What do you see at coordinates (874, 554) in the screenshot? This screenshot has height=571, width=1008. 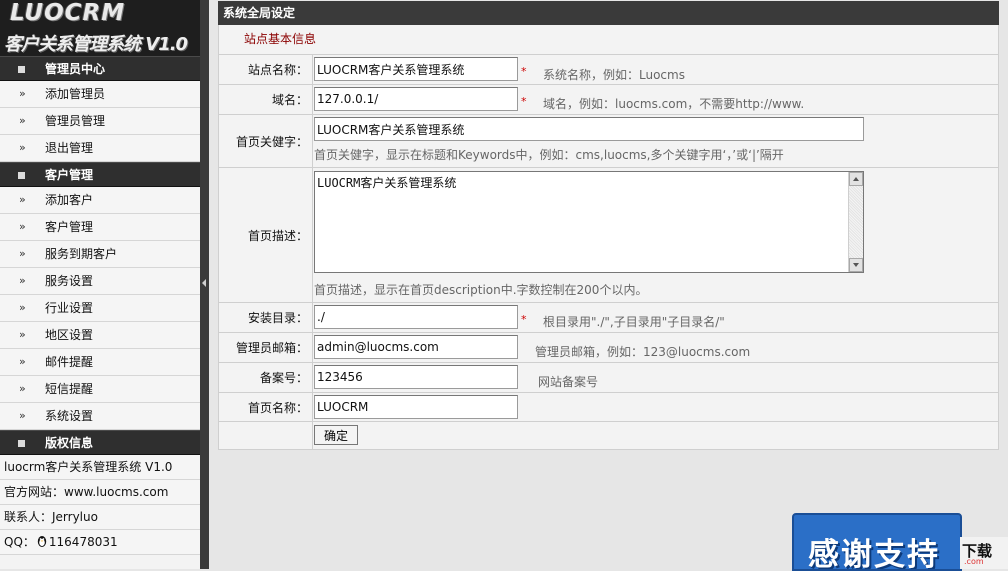 I see `badge-text: 感谢支持` at bounding box center [874, 554].